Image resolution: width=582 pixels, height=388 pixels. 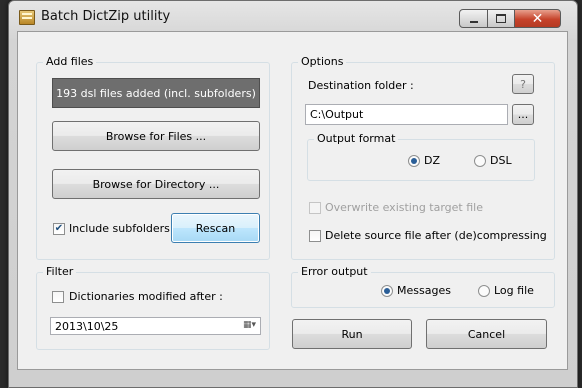 What do you see at coordinates (424, 290) in the screenshot?
I see `messages-label: Messages` at bounding box center [424, 290].